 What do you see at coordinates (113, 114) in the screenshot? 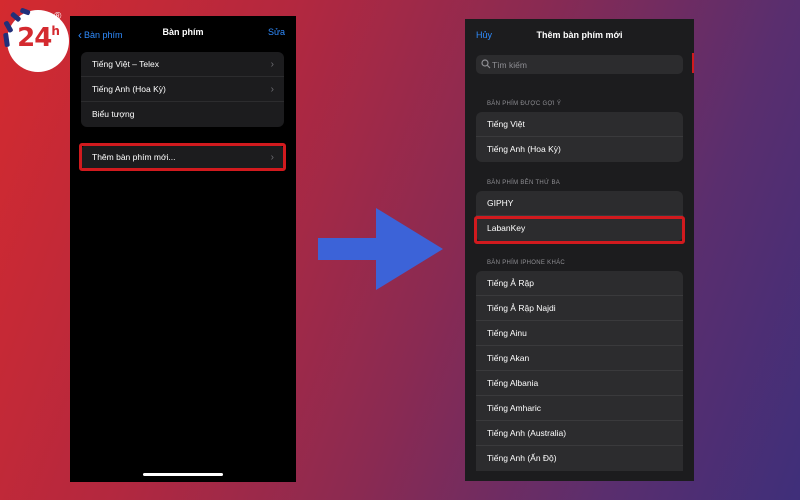
I see `list-item-label: Biểu tượng` at bounding box center [113, 114].